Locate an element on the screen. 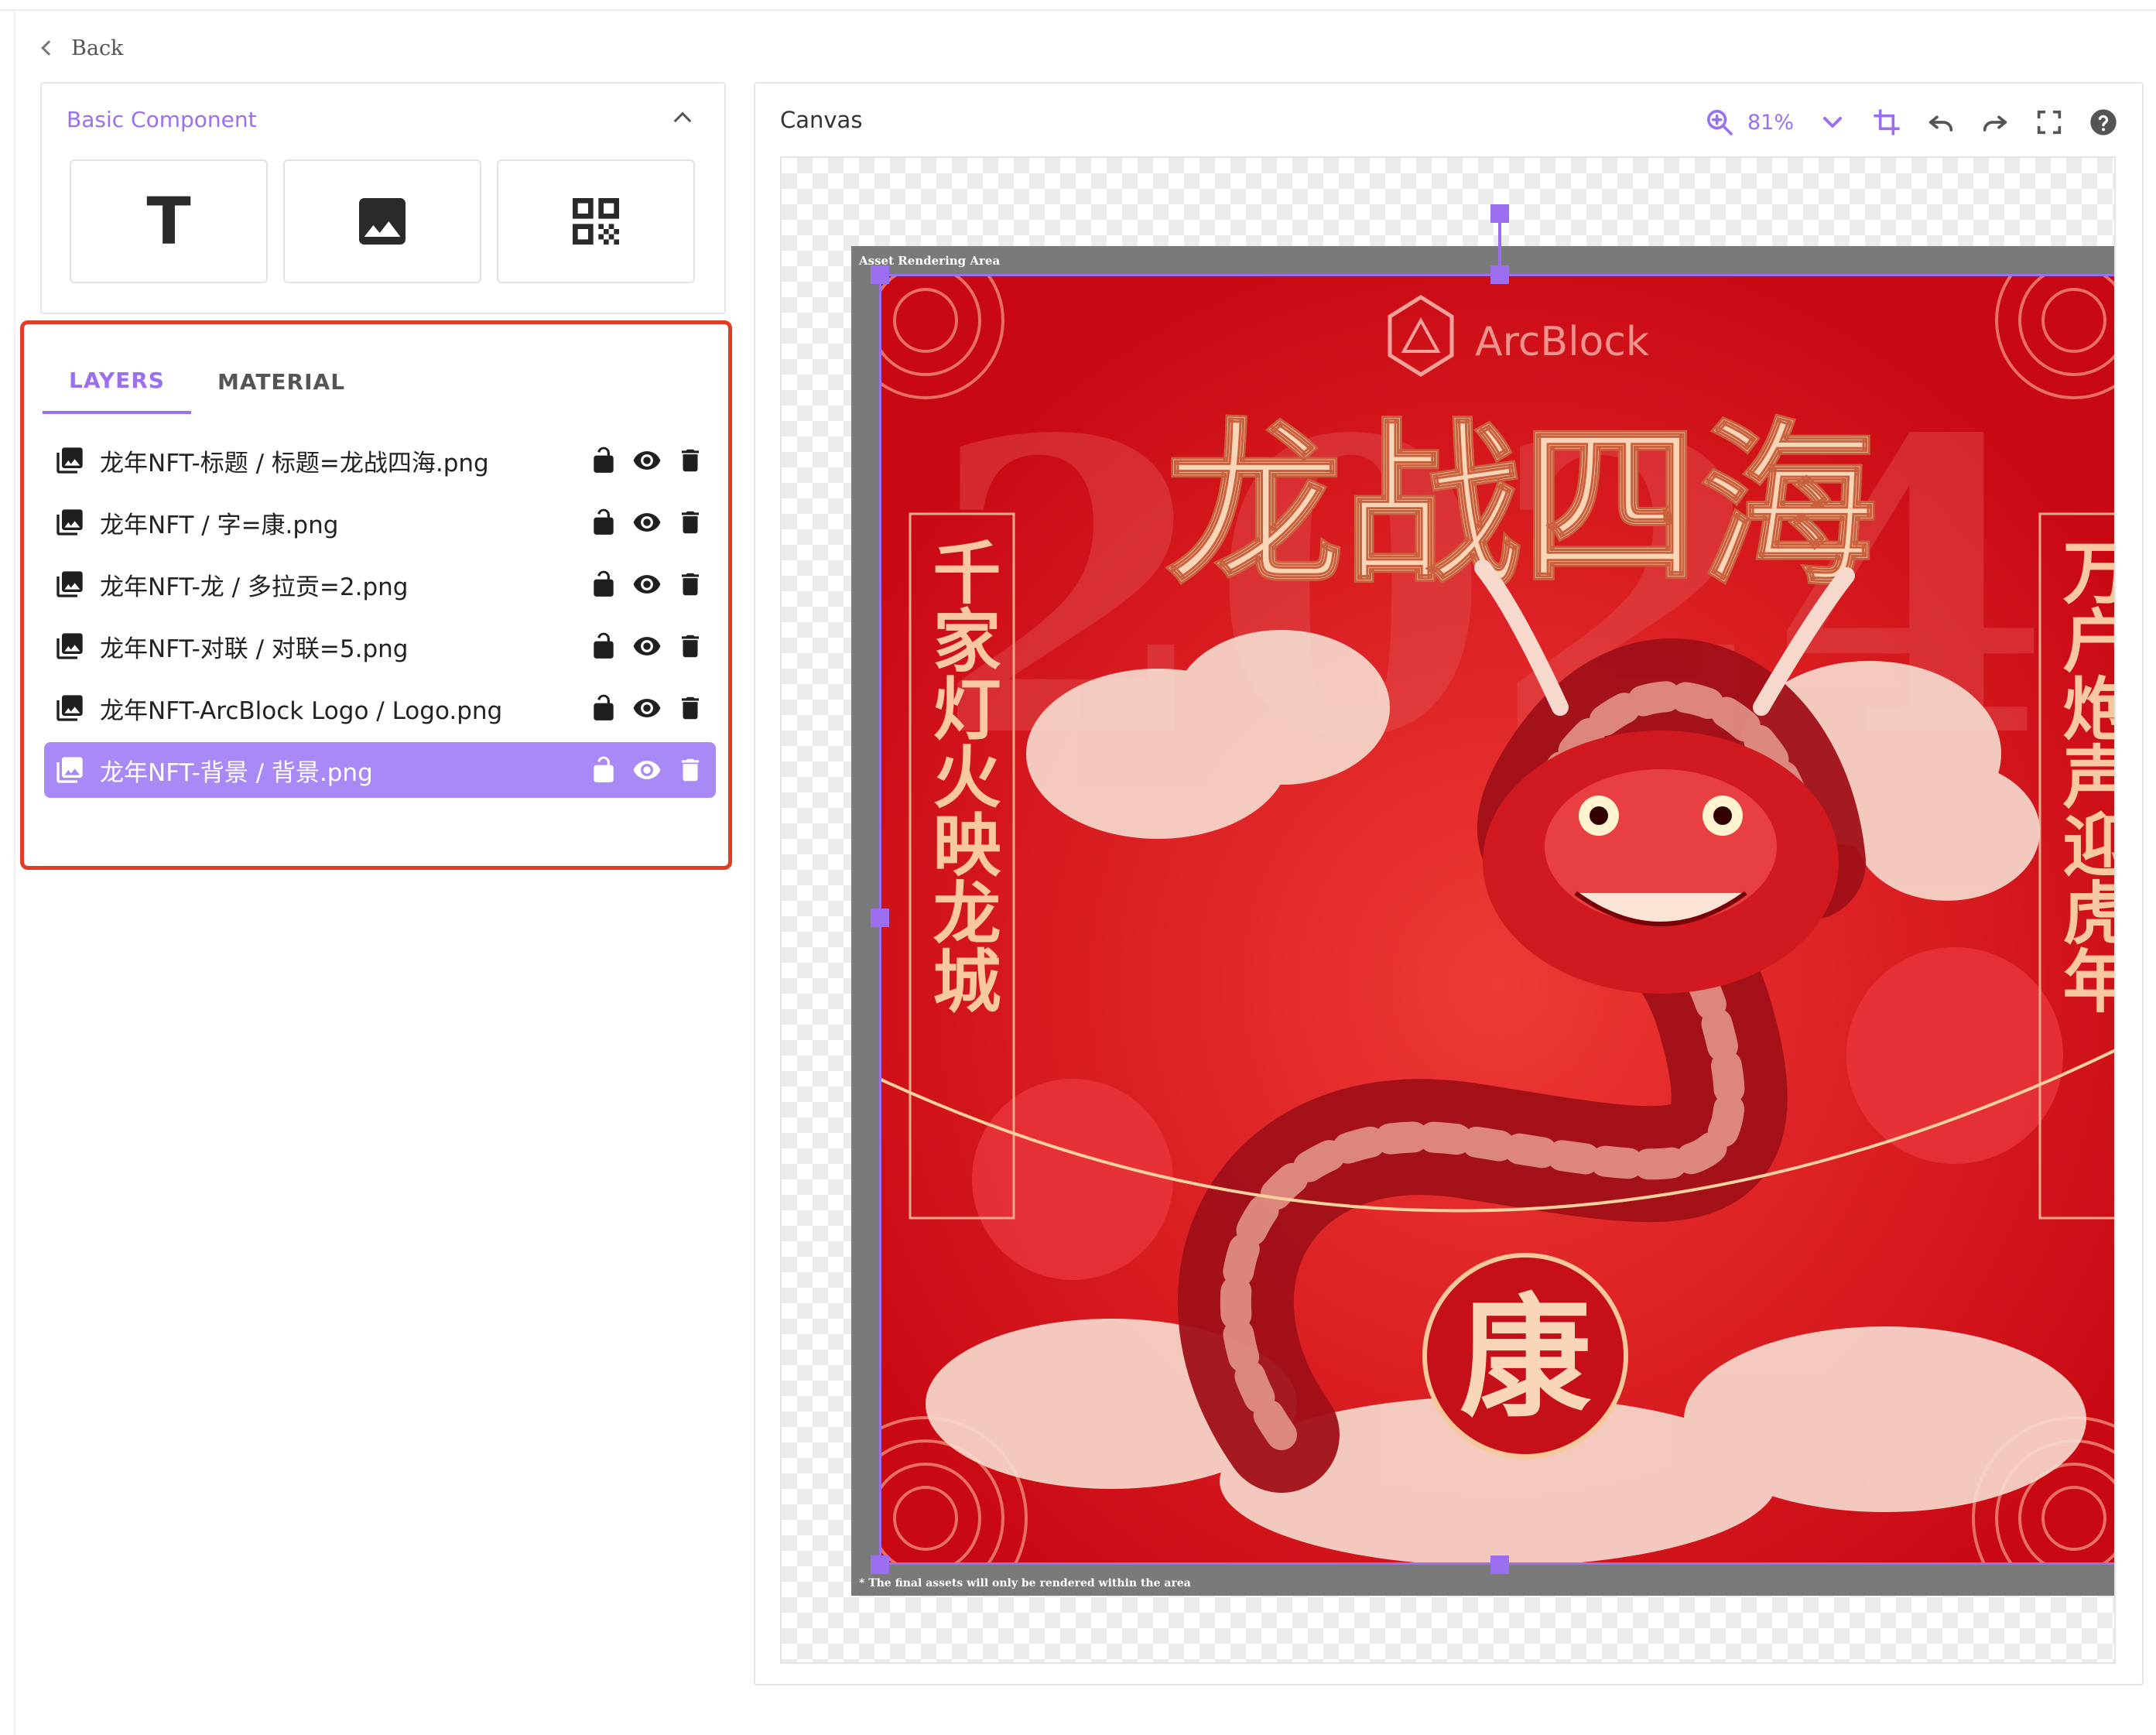  layer-row: 龙年NFT-龙 / 多拉贡=2.png is located at coordinates (380, 584).